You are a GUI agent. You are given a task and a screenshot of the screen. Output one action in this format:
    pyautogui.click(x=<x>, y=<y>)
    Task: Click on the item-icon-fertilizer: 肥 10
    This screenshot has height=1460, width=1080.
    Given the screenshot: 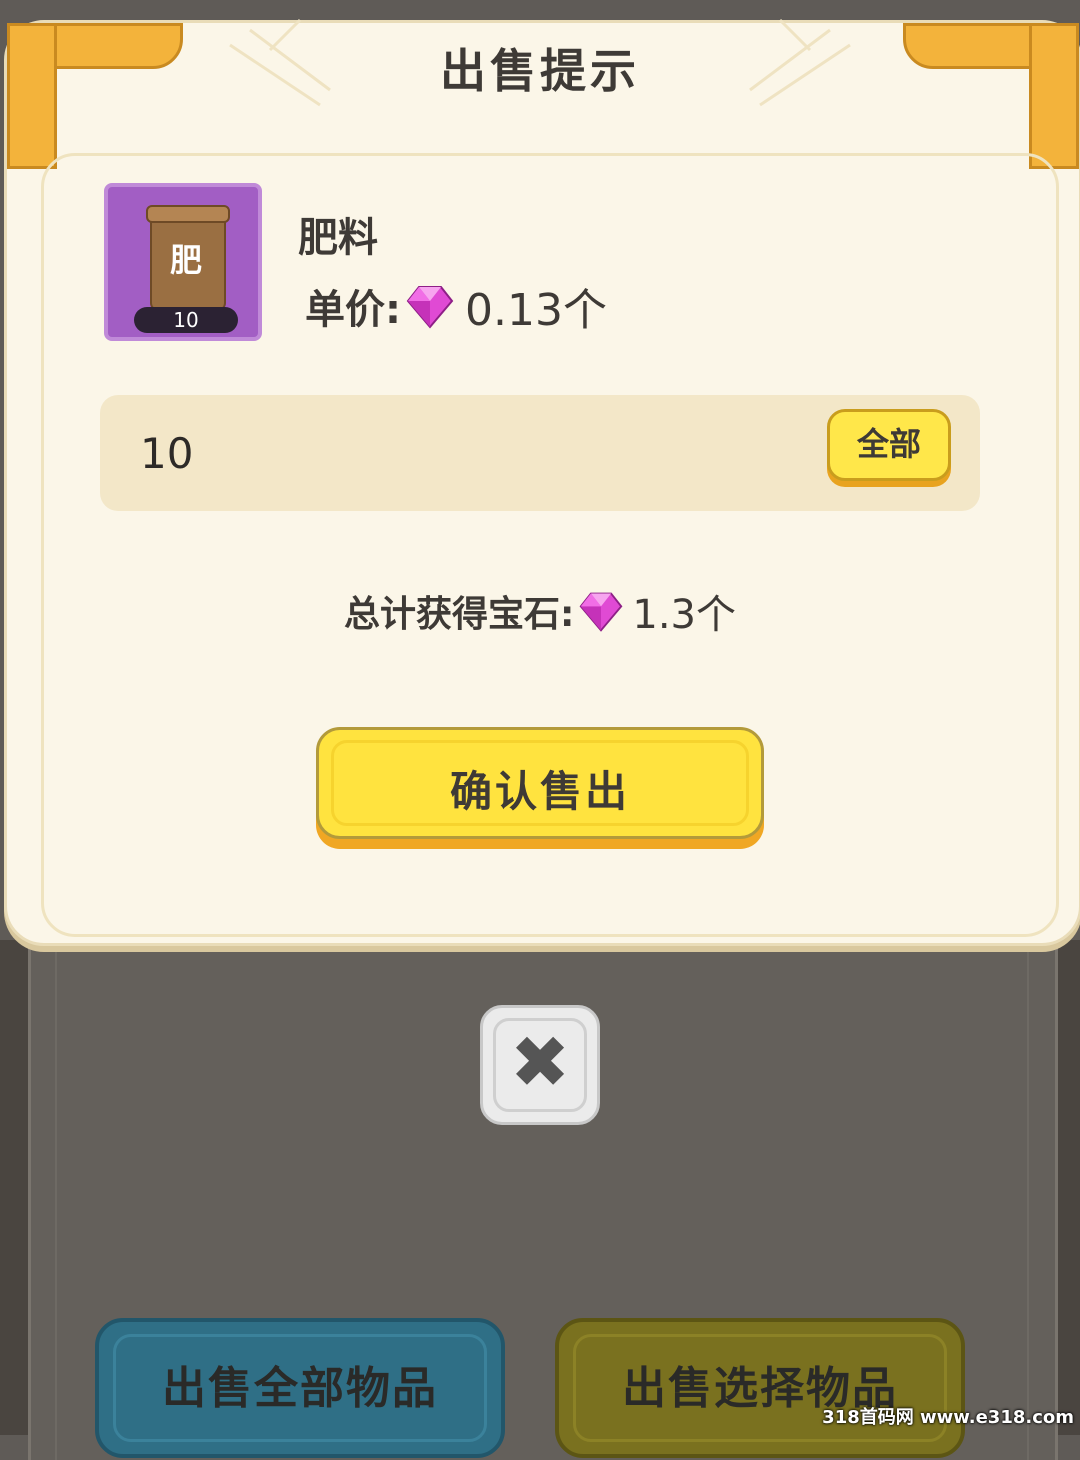 What is the action you would take?
    pyautogui.click(x=183, y=262)
    